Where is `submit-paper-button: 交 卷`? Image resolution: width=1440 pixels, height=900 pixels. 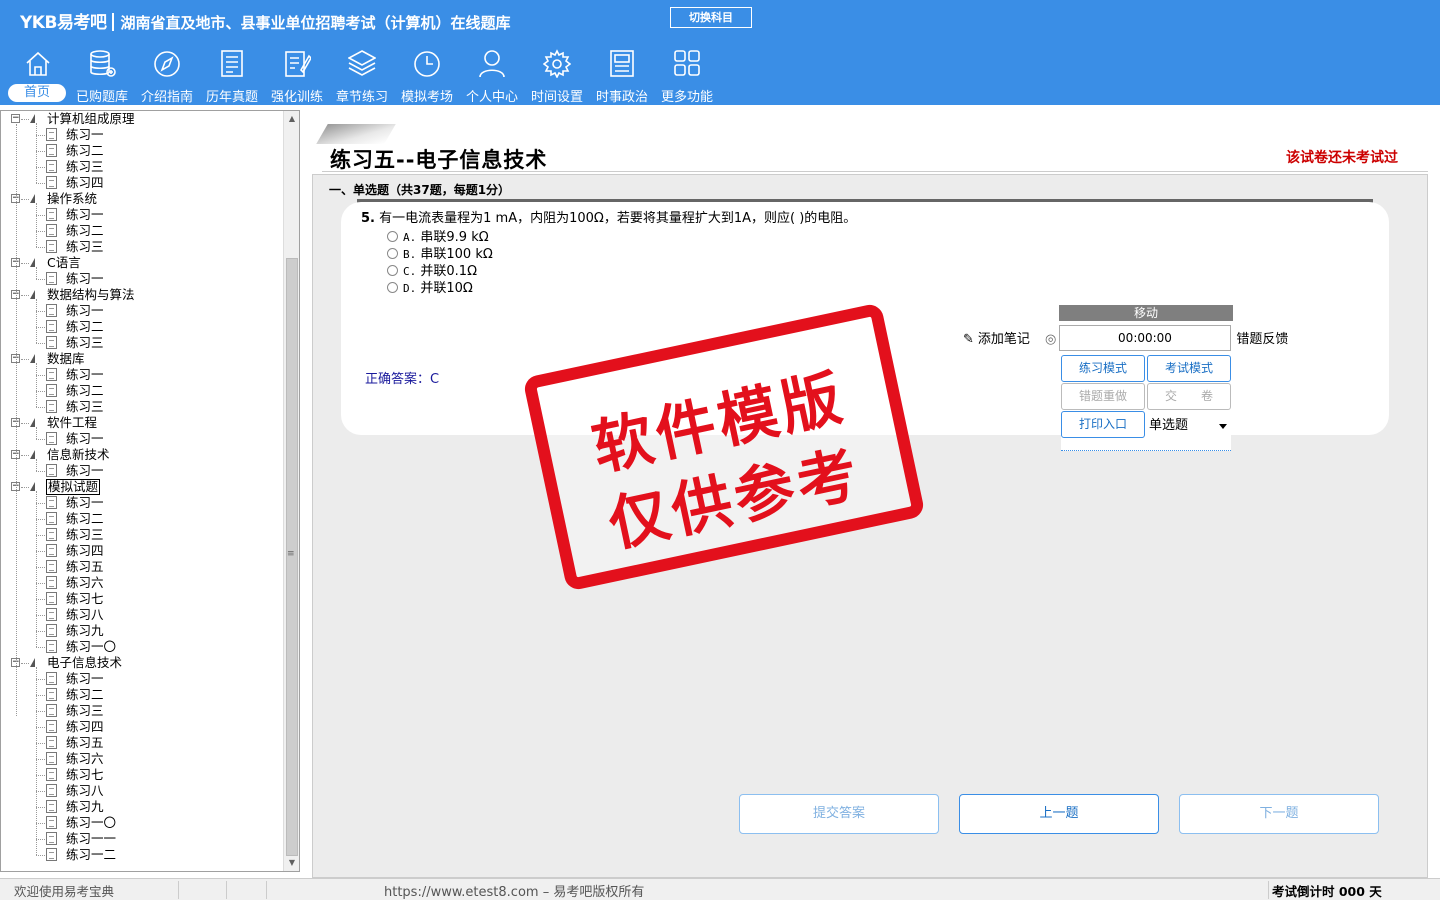 submit-paper-button: 交 卷 is located at coordinates (1189, 396).